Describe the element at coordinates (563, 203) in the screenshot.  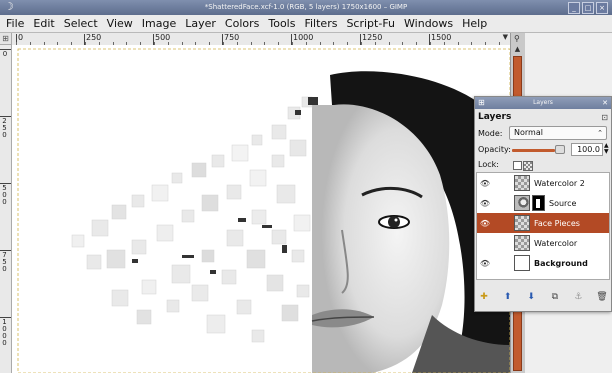
I see `layer-name: Source` at that location.